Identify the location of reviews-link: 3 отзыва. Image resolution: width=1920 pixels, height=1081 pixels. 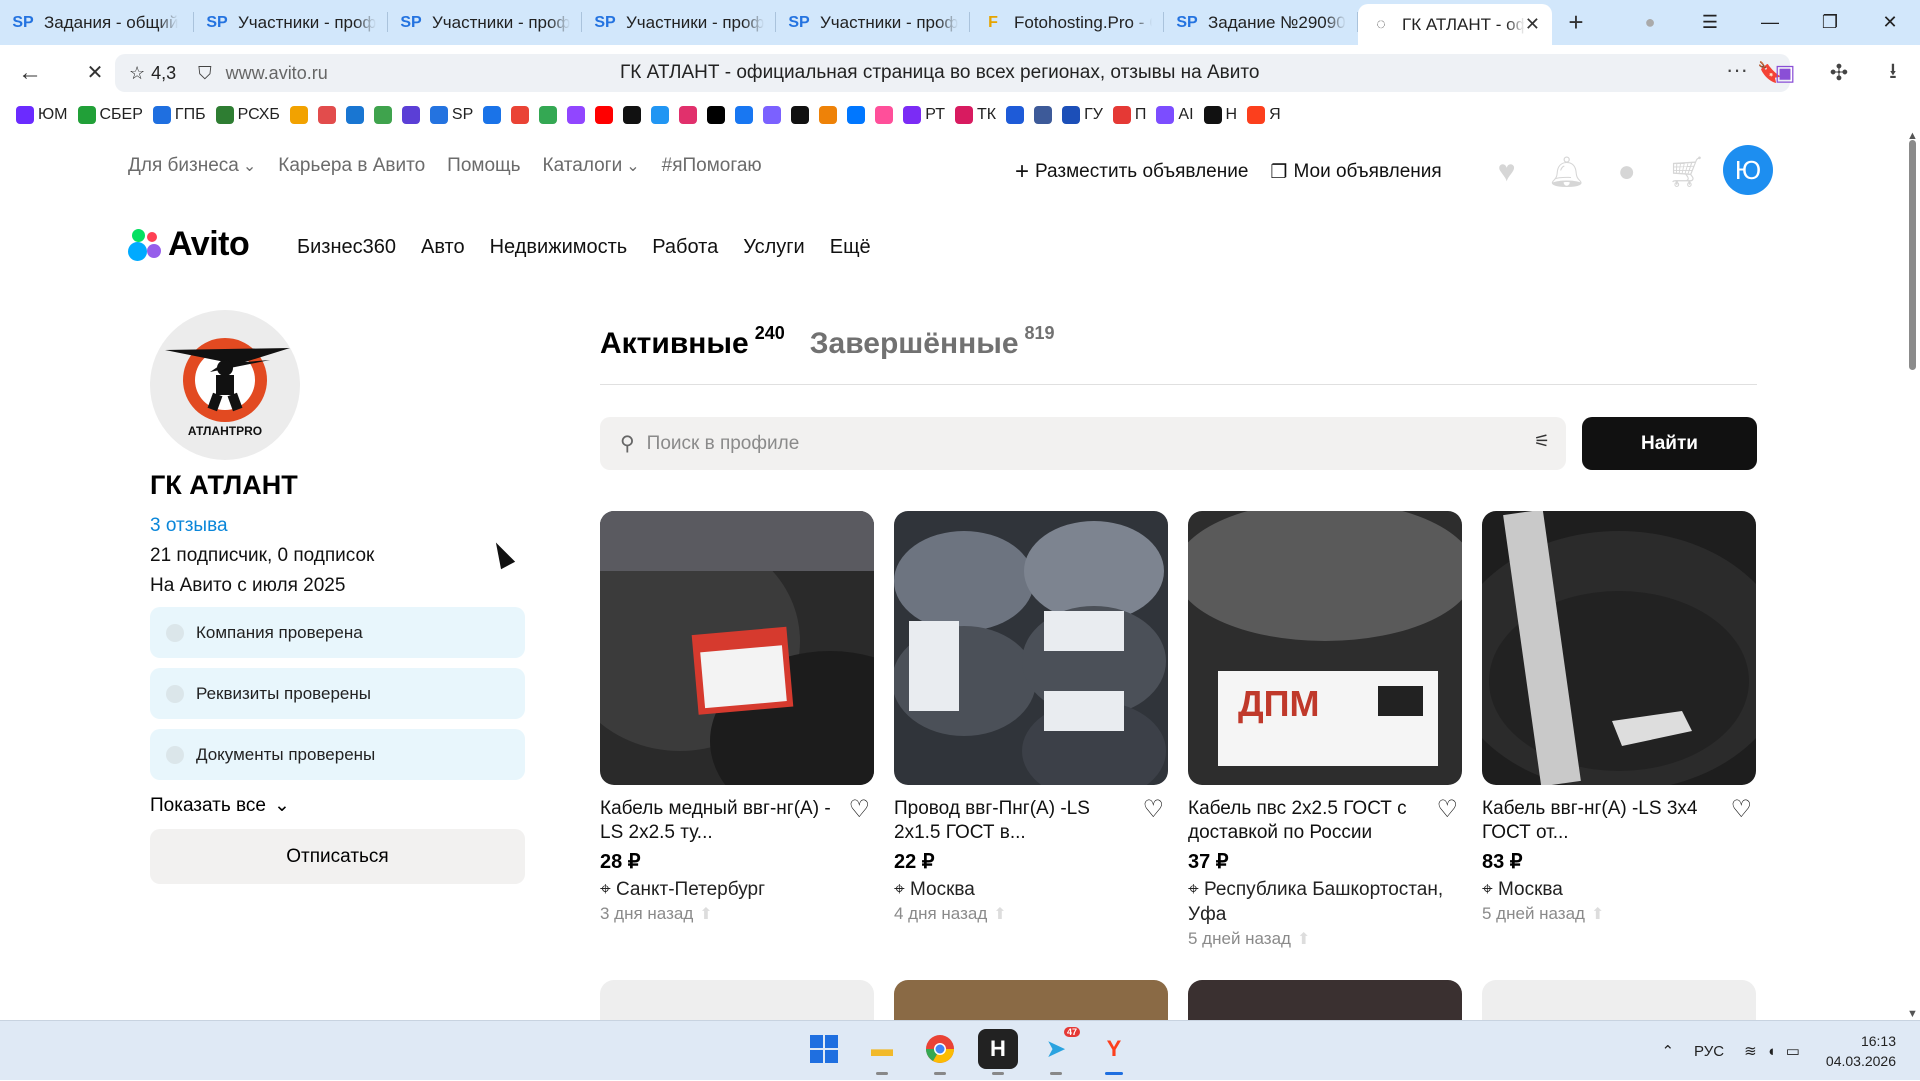
(340, 526).